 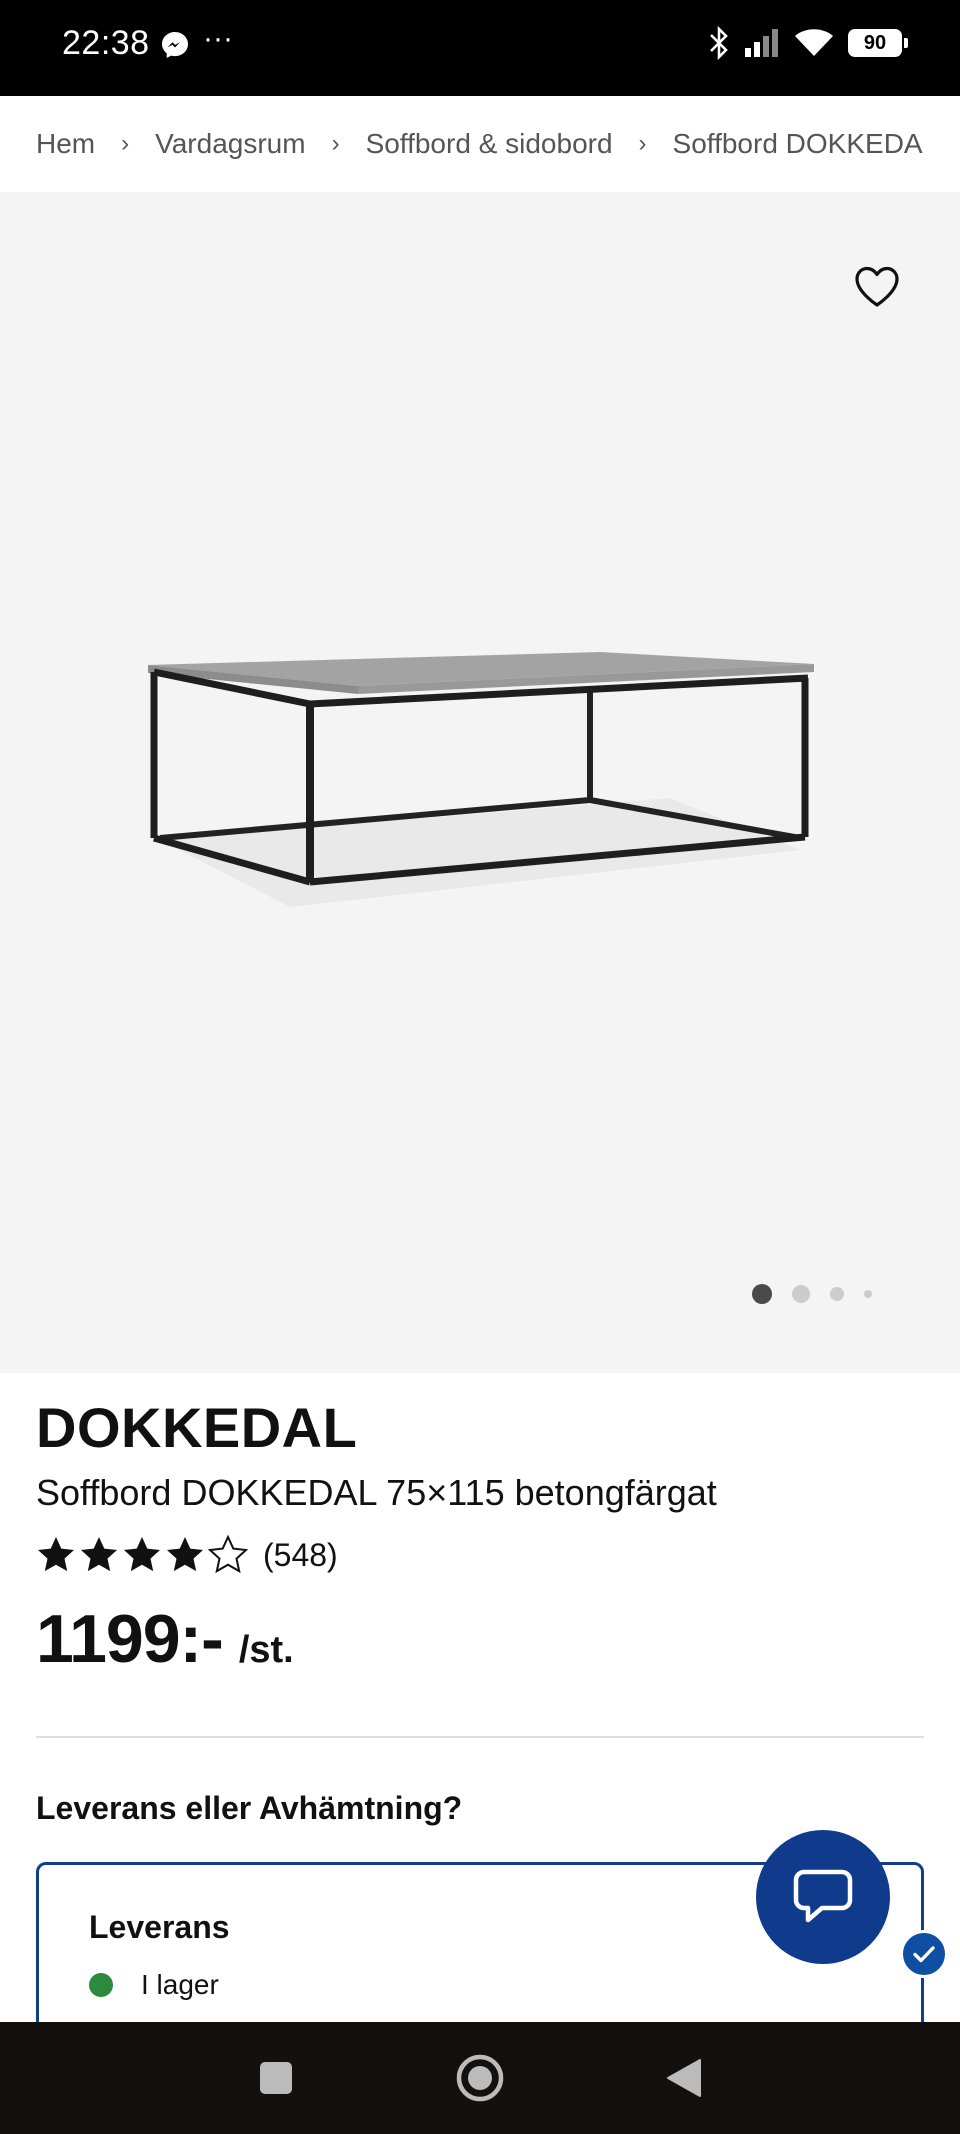 I want to click on system-navigation-bar, so click(x=480, y=2078).